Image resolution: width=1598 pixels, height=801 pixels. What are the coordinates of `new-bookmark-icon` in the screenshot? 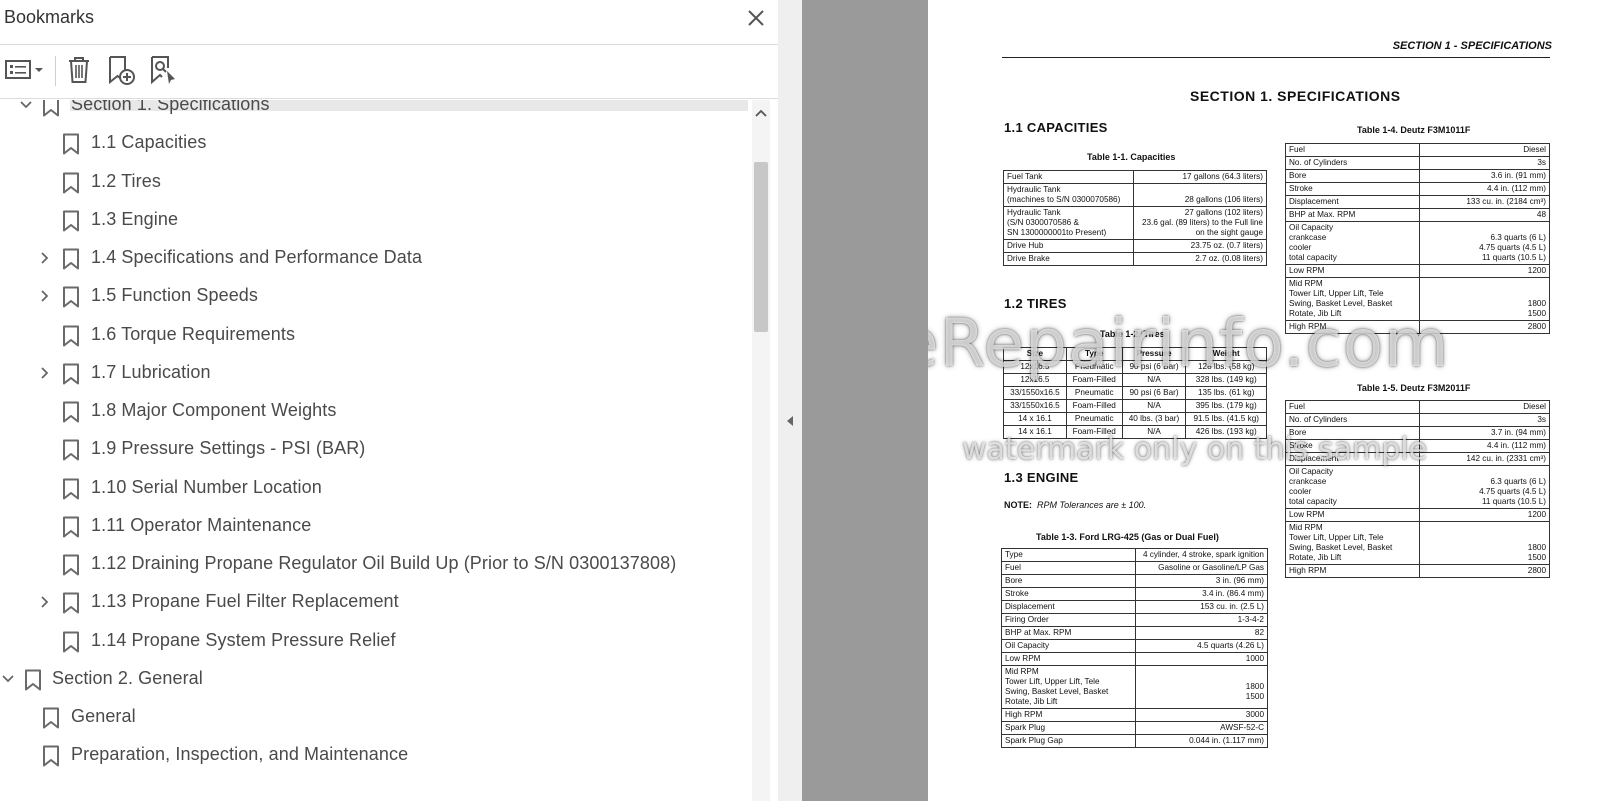 It's located at (122, 70).